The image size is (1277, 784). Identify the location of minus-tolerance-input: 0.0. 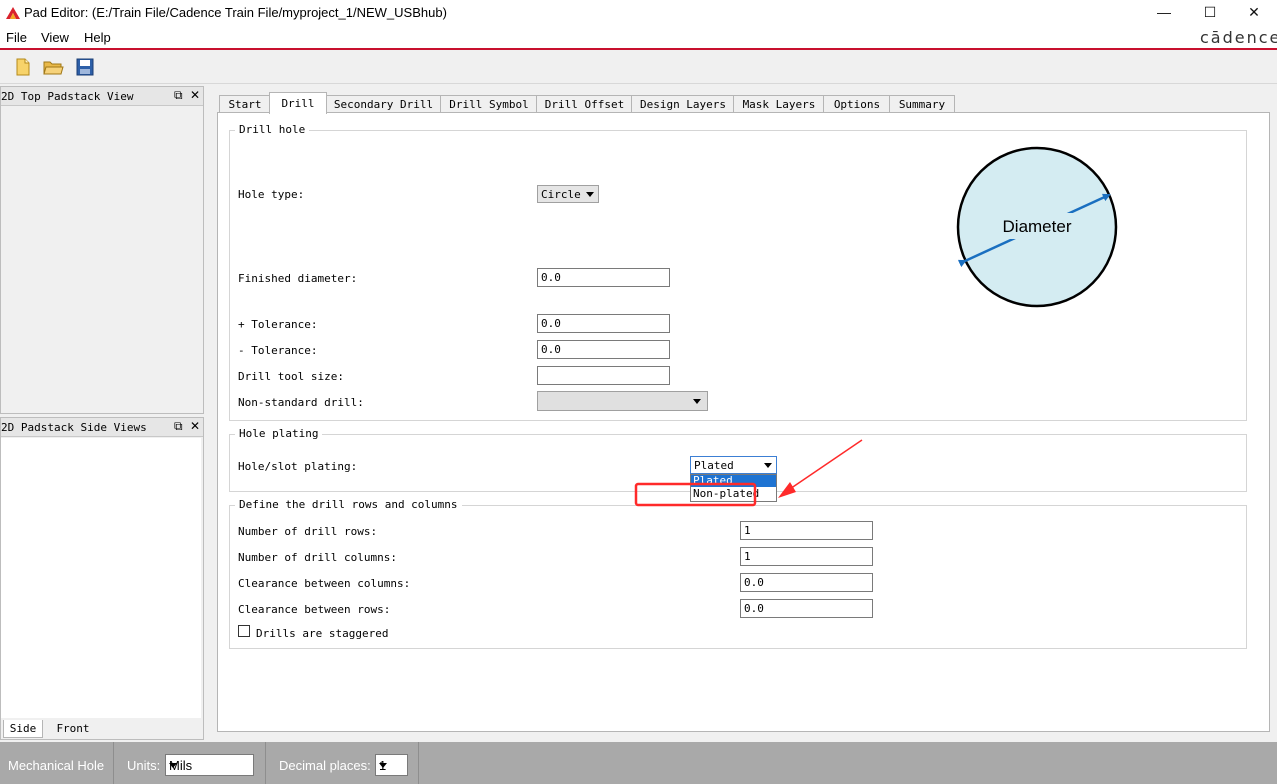
(603, 349).